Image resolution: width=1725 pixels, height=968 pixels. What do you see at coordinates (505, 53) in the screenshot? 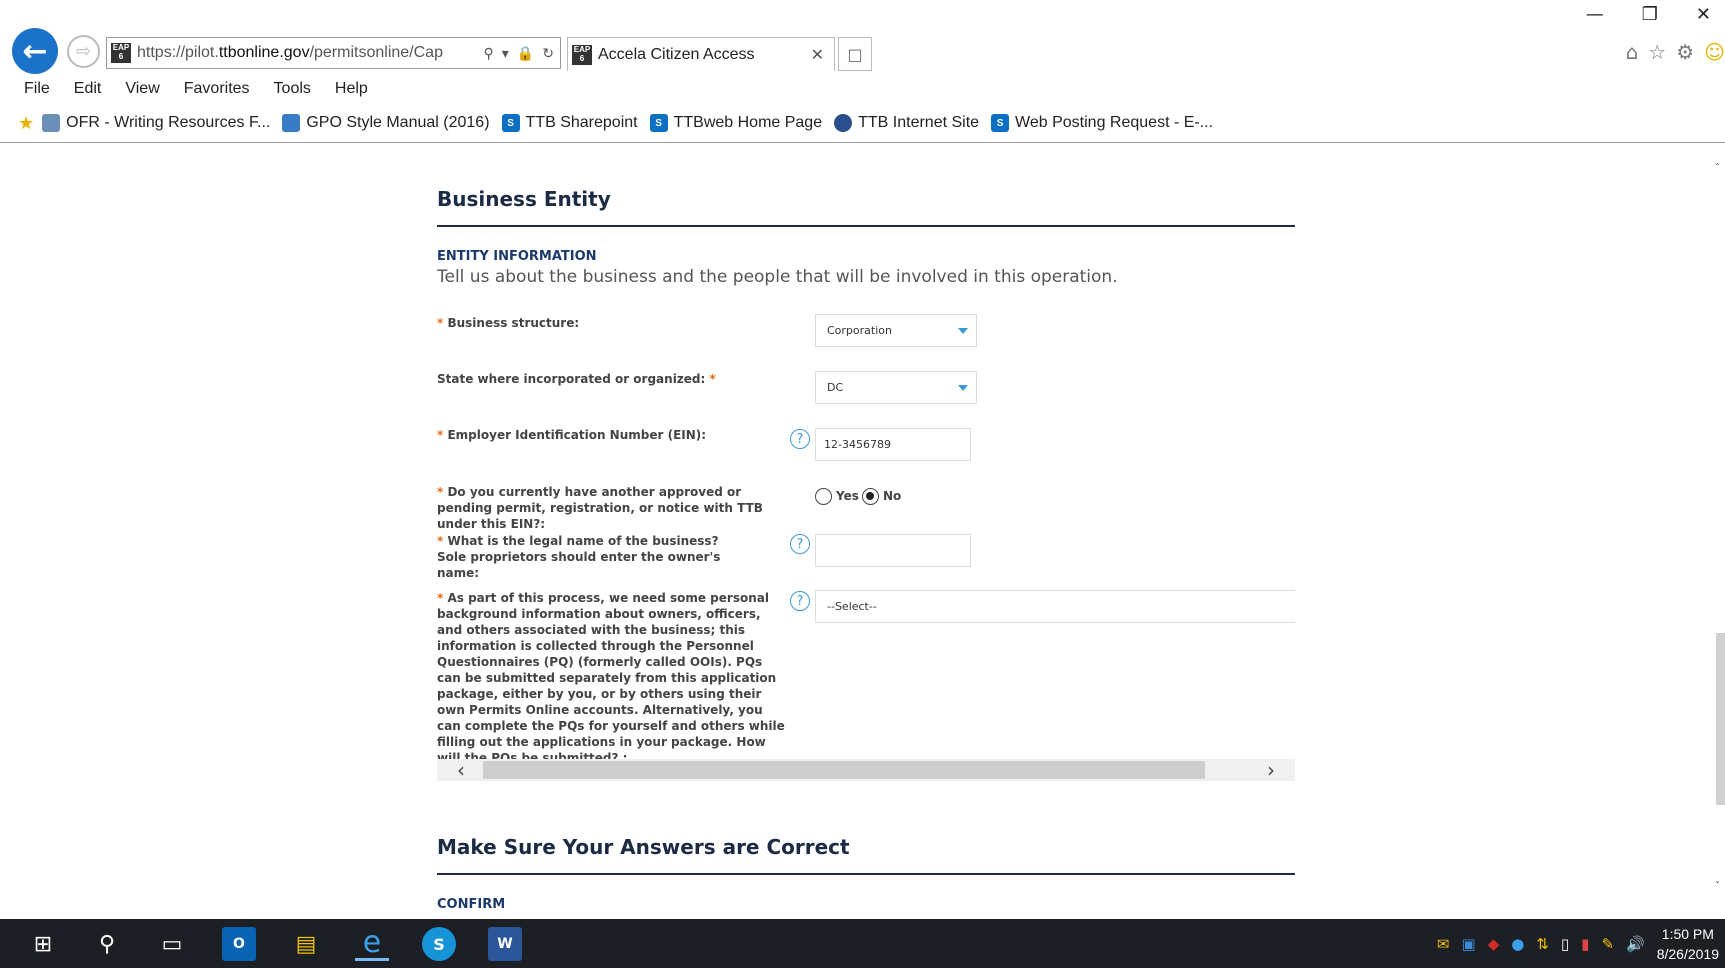
I see `dropdown-icon: ▾` at bounding box center [505, 53].